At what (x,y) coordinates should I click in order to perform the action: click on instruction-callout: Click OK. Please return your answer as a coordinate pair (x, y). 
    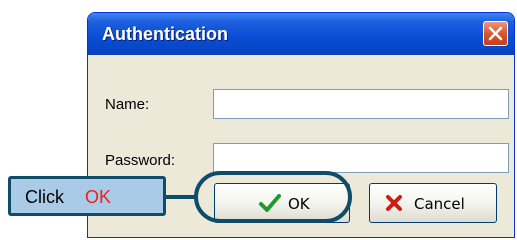
    Looking at the image, I should click on (87, 196).